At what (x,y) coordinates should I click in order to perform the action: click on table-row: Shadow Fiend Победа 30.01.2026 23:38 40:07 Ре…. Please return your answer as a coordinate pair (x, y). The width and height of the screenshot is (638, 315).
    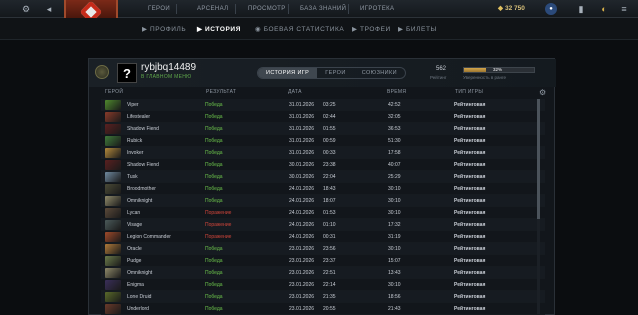
    Looking at the image, I should click on (323, 165).